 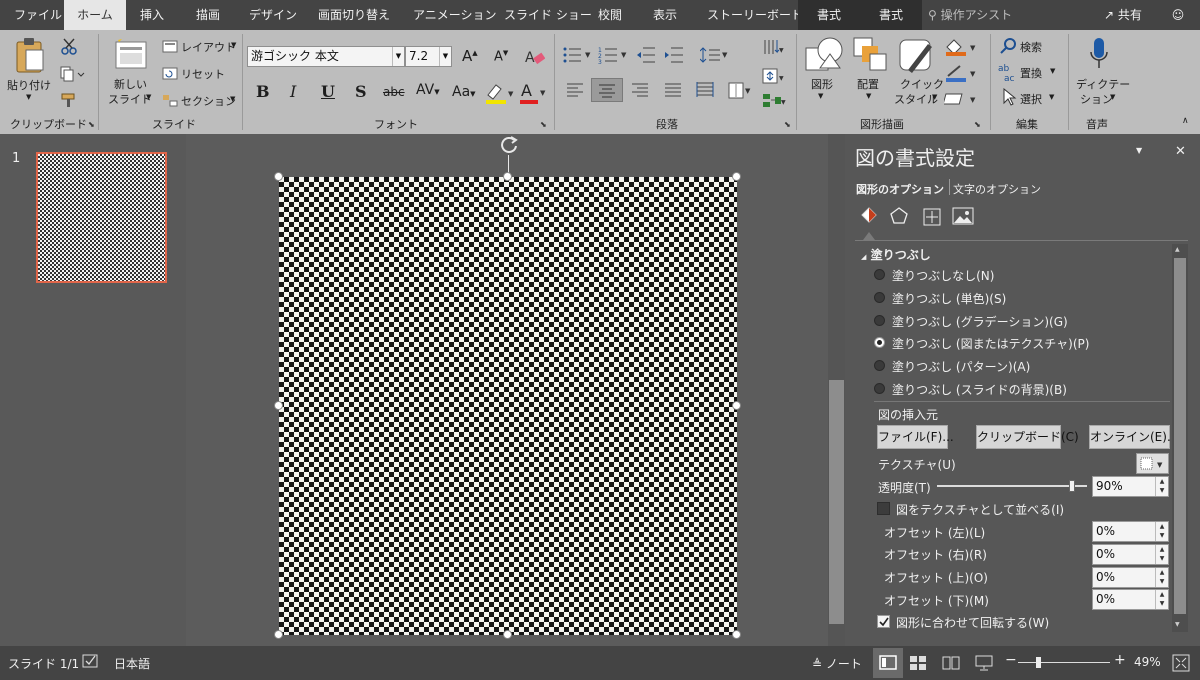 What do you see at coordinates (970, 15) in the screenshot?
I see `tell-me-search: ⚲ 操作アシスト` at bounding box center [970, 15].